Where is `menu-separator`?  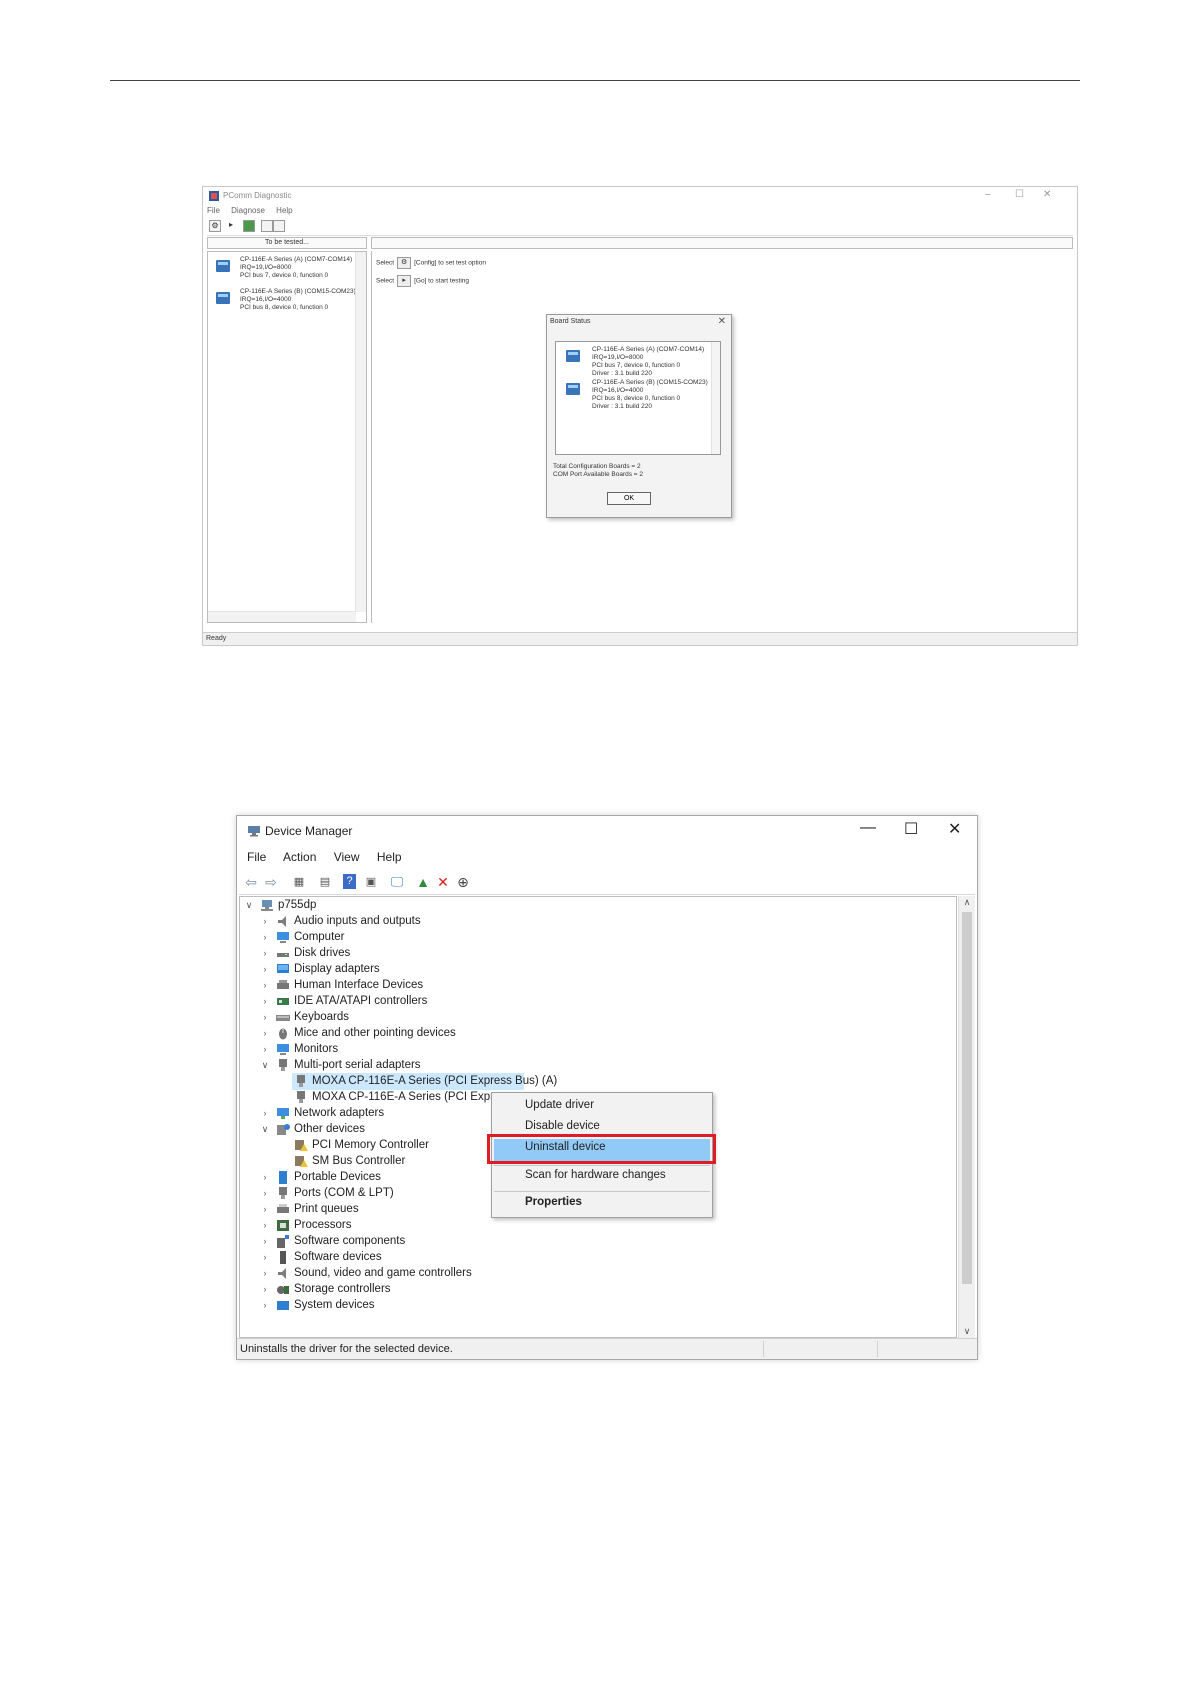 menu-separator is located at coordinates (602, 1191).